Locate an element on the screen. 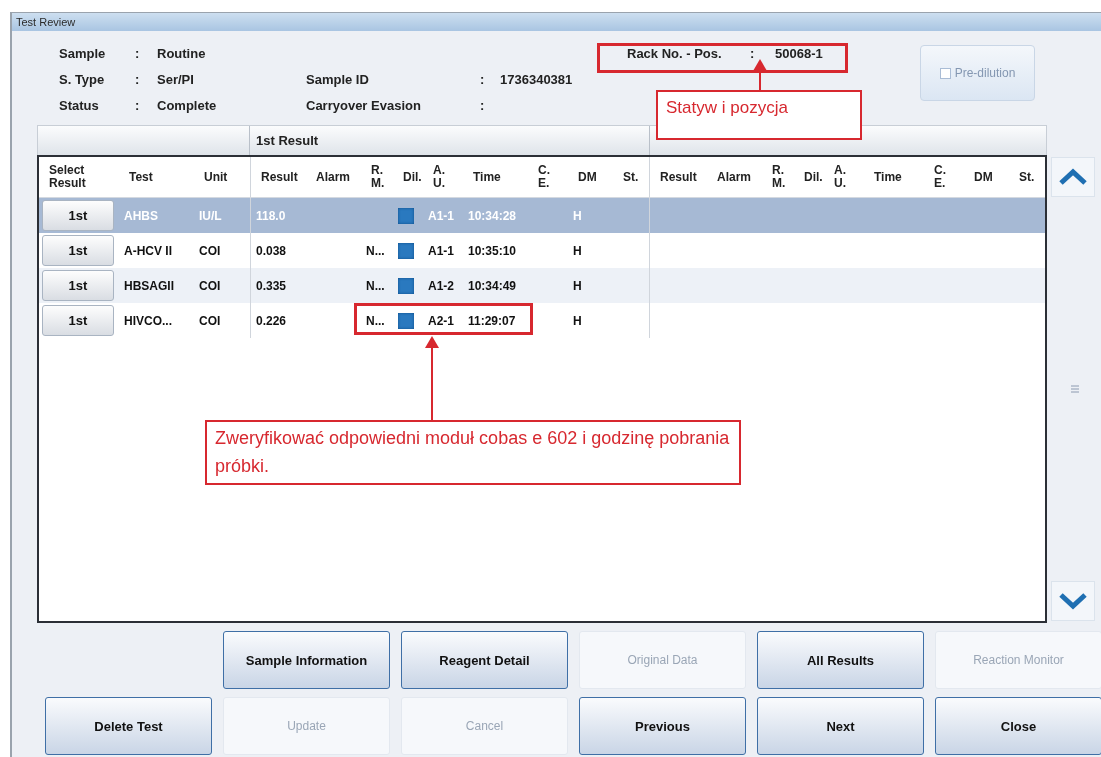 The image size is (1101, 757). field-value: Complete is located at coordinates (187, 105).